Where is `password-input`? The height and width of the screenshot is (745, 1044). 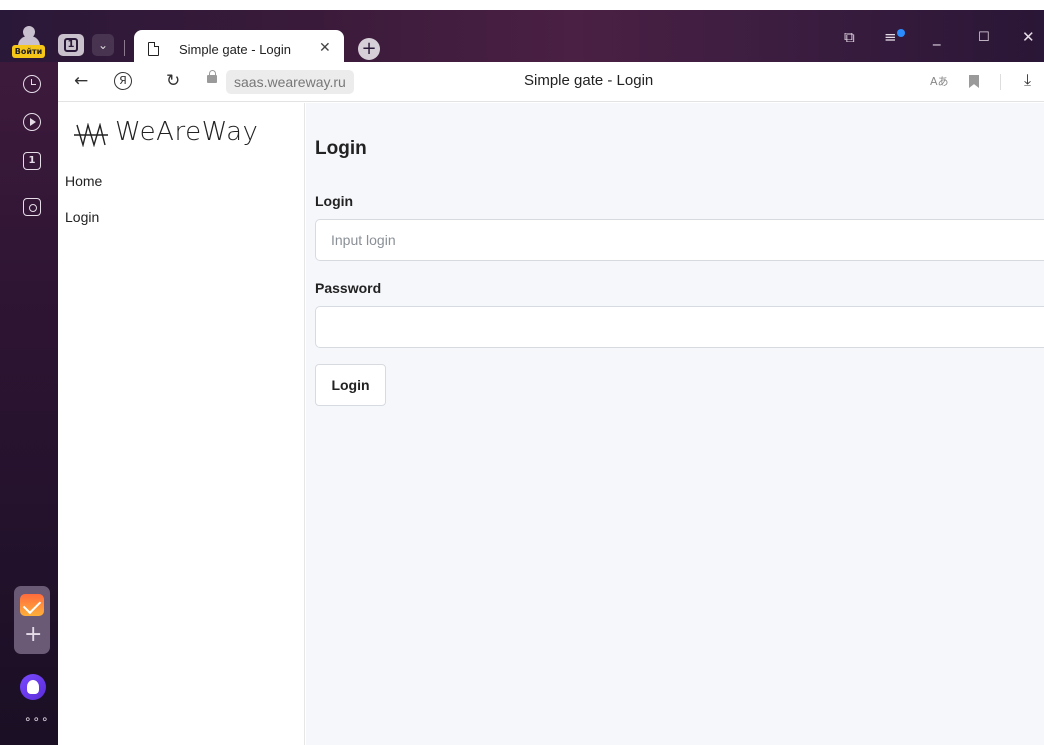 password-input is located at coordinates (679, 327).